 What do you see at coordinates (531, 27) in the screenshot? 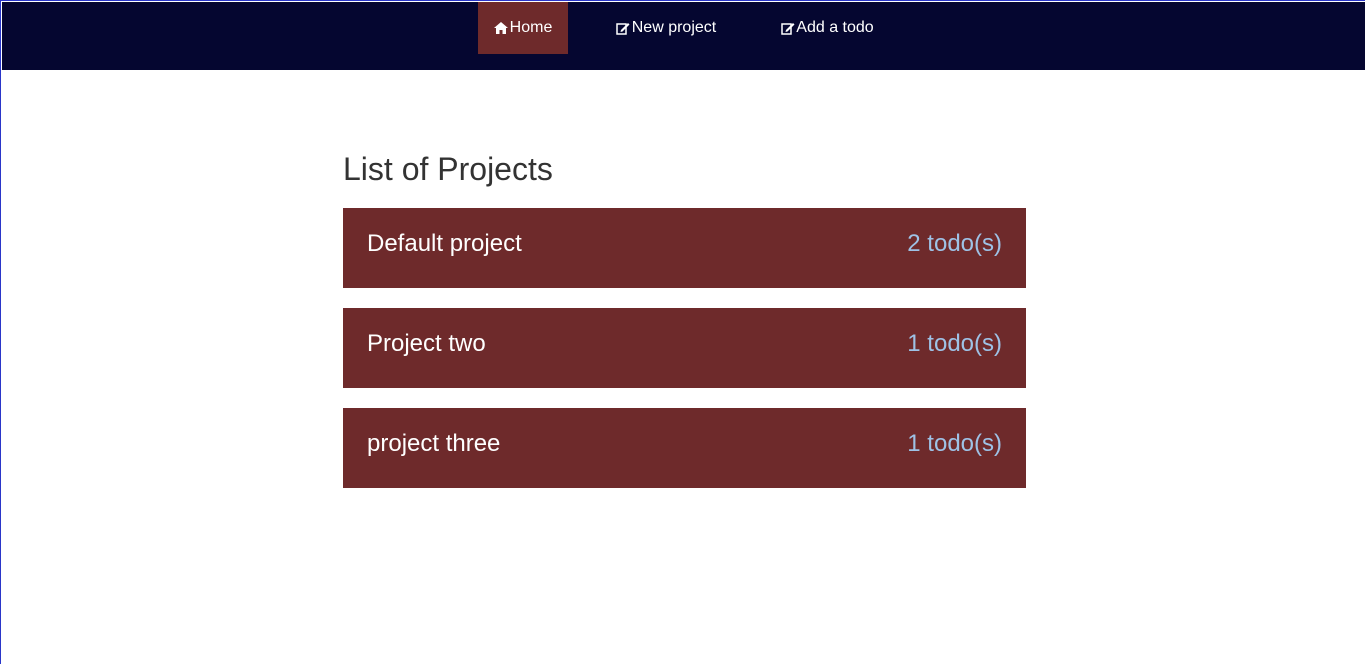
I see `nav-home-label: Home` at bounding box center [531, 27].